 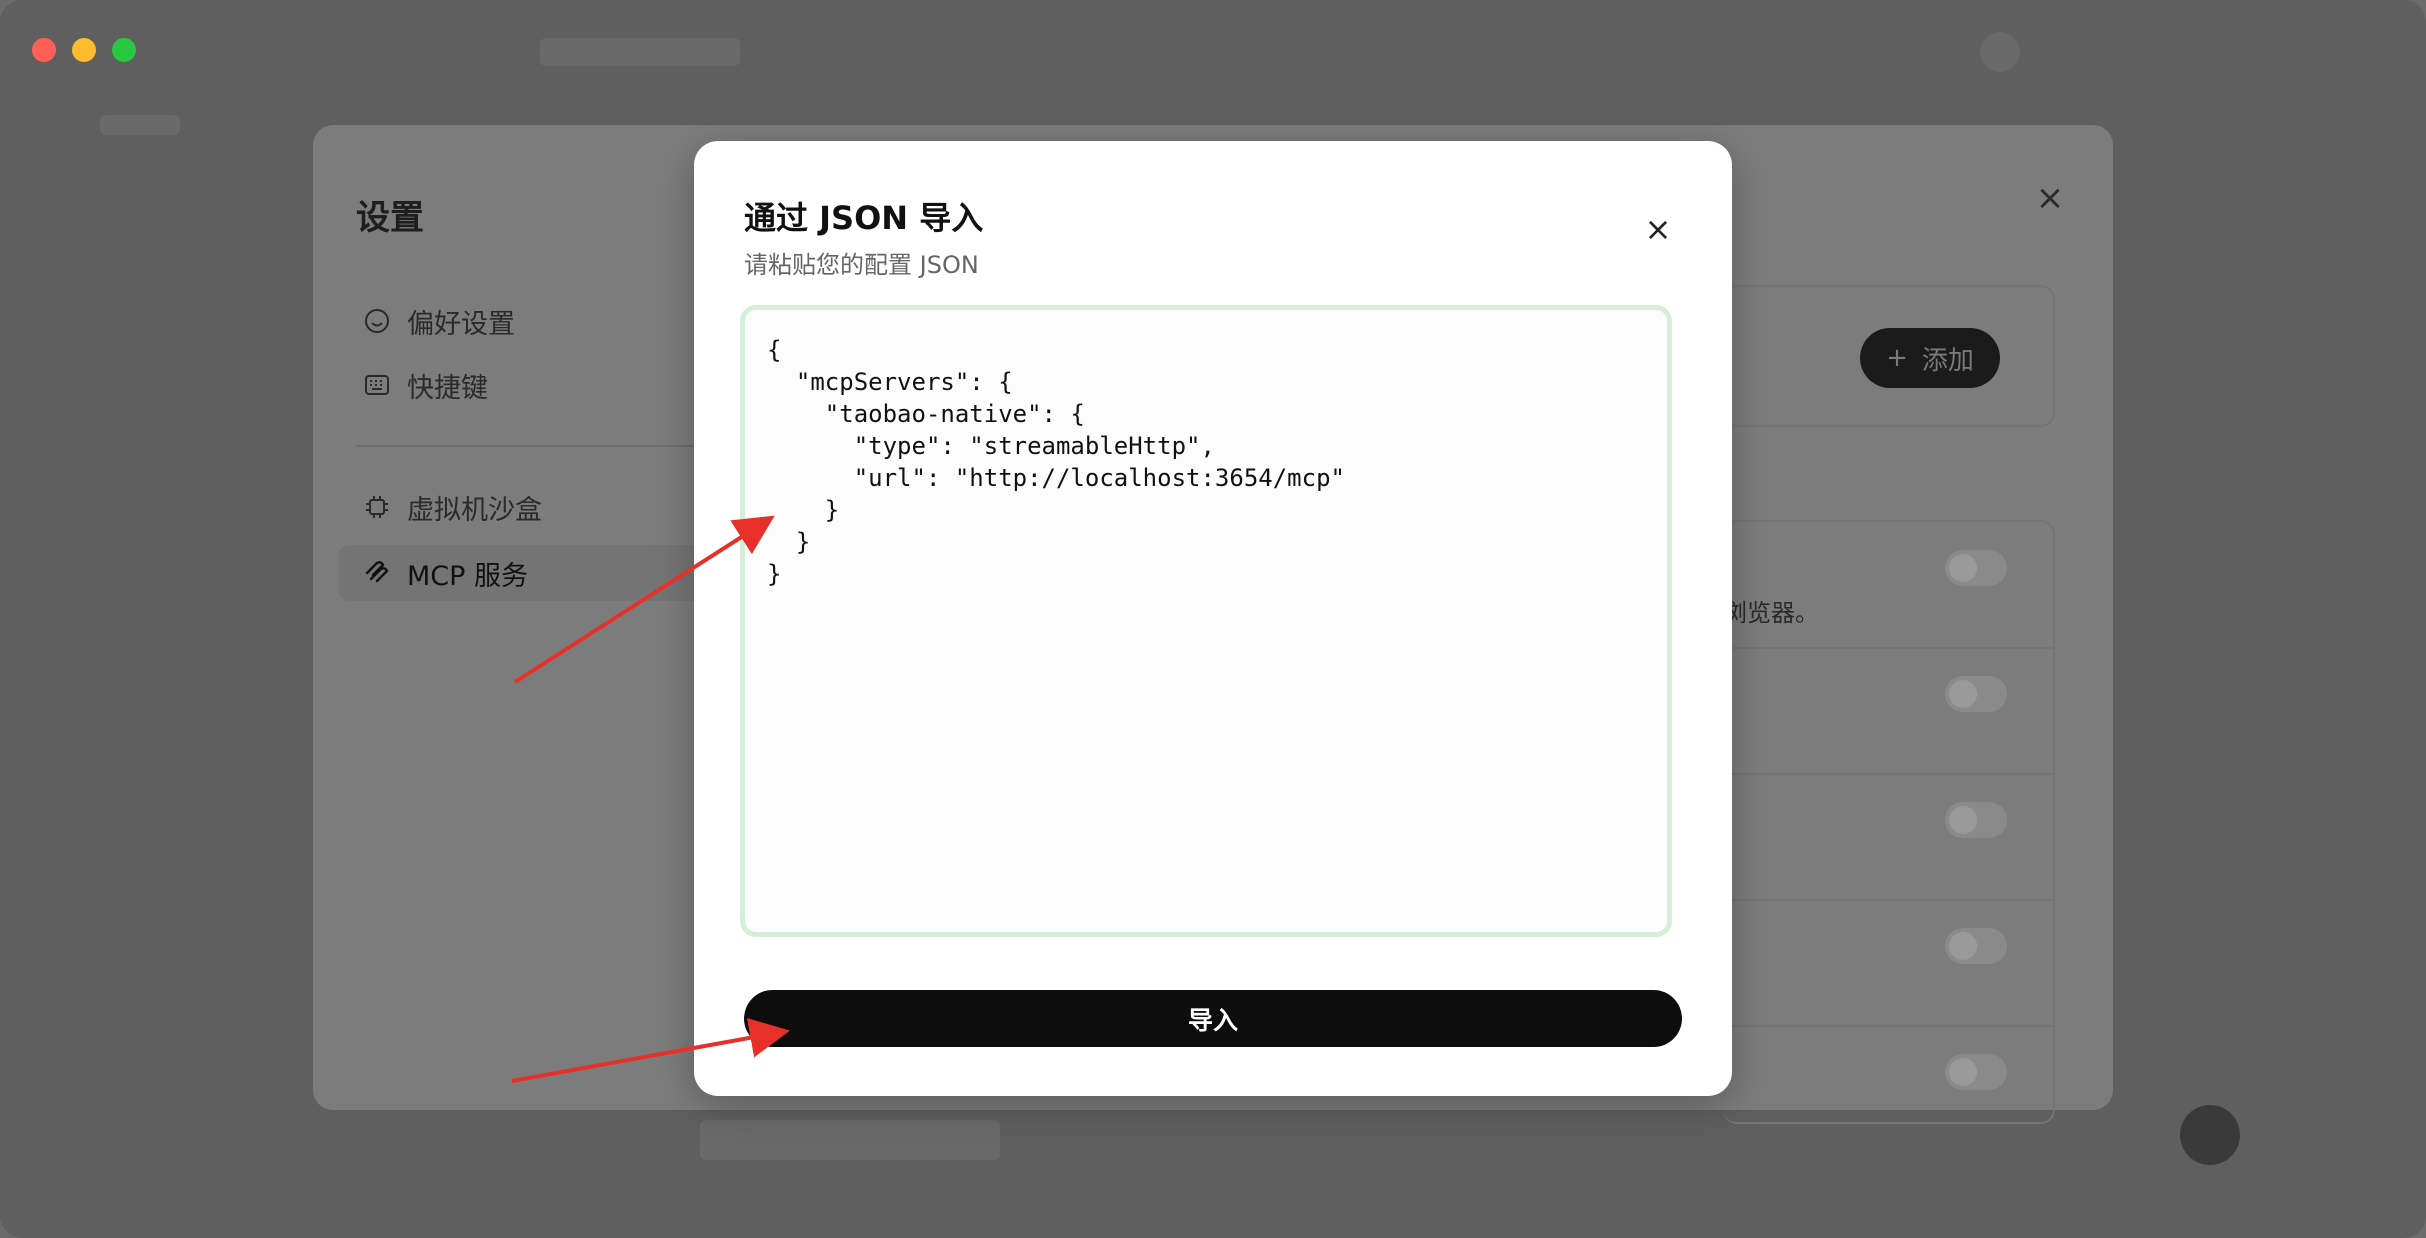 What do you see at coordinates (468, 576) in the screenshot?
I see `nav-item-label: MCP 服务` at bounding box center [468, 576].